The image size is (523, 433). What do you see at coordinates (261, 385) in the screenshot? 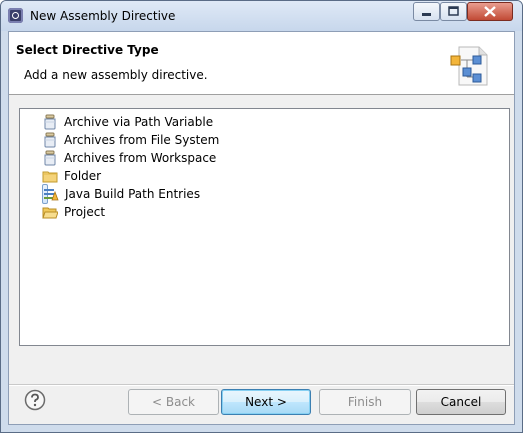
I see `button-bar-separator` at bounding box center [261, 385].